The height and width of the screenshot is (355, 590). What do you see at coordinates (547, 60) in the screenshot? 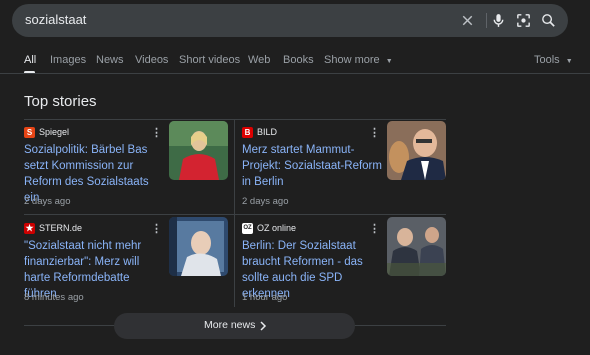
I see `tools-label: Tools` at bounding box center [547, 60].